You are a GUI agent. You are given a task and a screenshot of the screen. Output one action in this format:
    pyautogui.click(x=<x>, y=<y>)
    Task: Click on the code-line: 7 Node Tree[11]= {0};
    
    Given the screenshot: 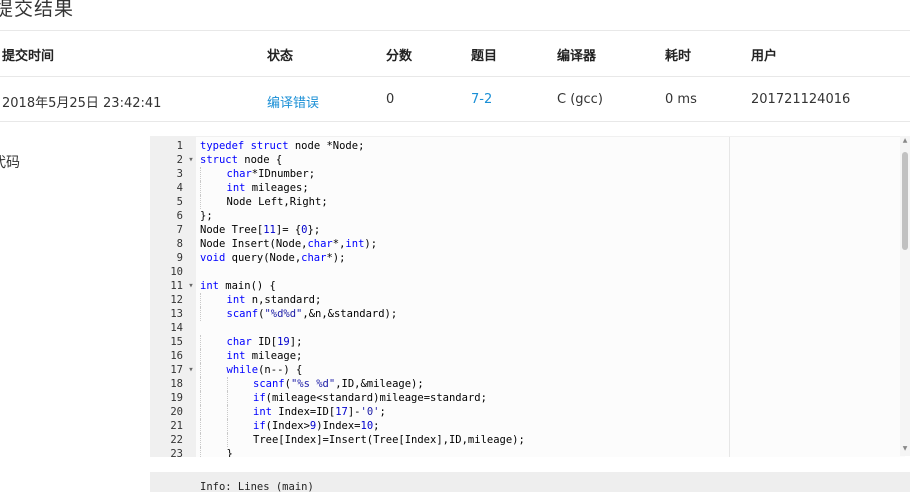 What is the action you would take?
    pyautogui.click(x=527, y=230)
    